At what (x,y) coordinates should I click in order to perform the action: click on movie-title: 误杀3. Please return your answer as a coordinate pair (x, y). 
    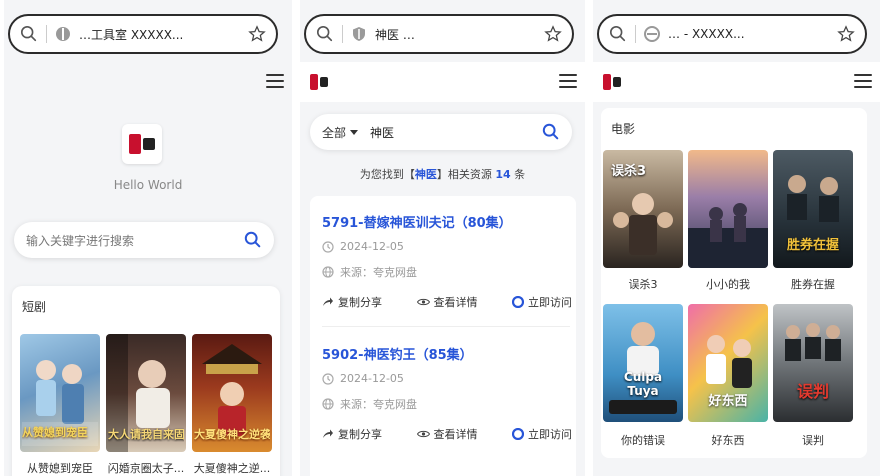
    Looking at the image, I should click on (643, 284).